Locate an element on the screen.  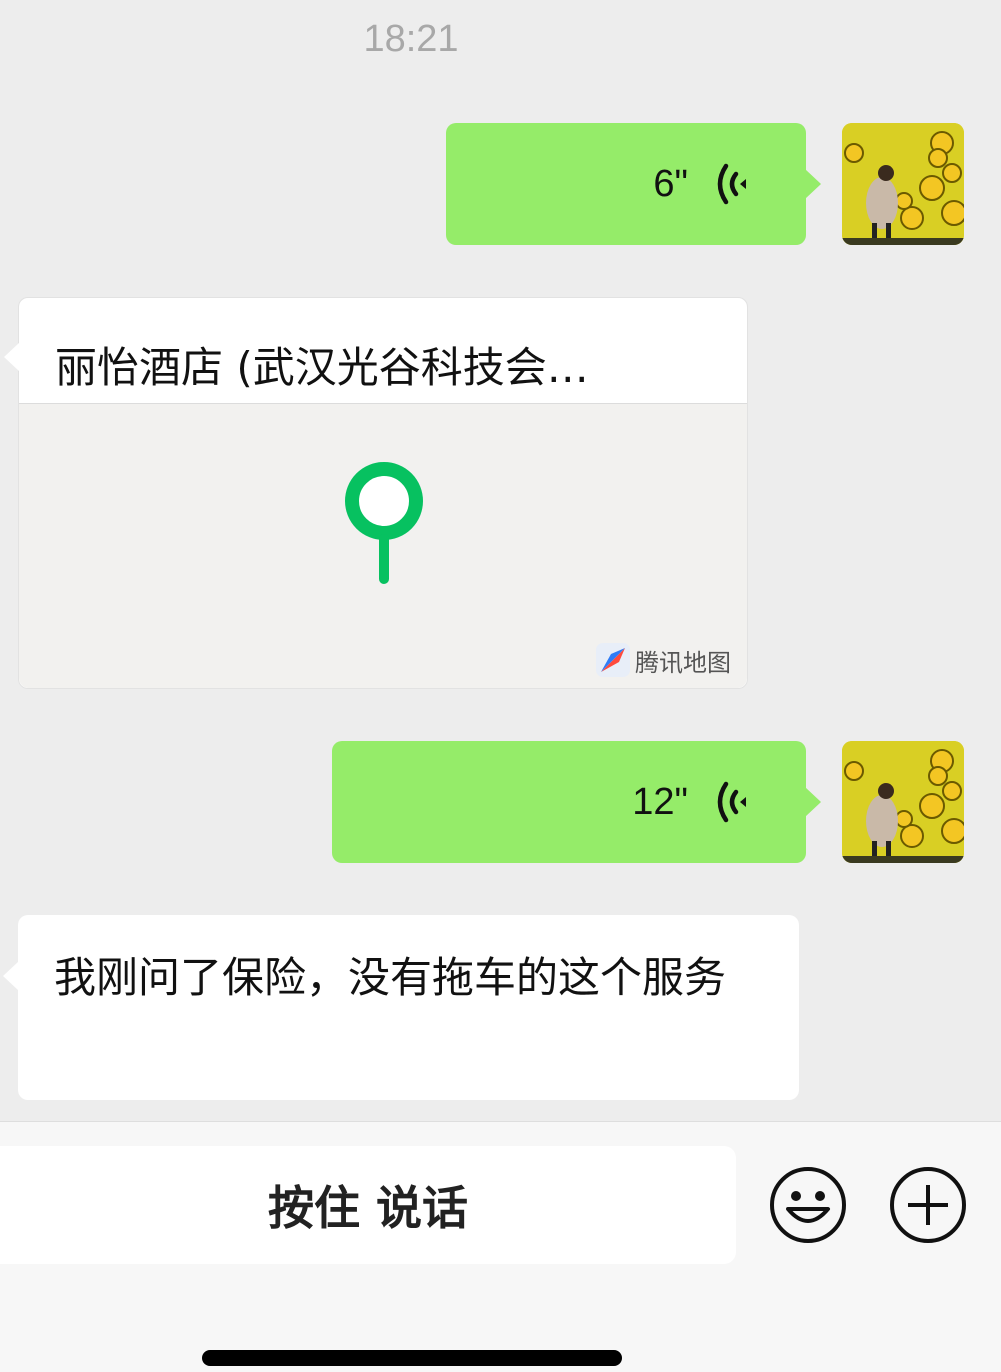
map-provider-badge: 腾讯地图 is located at coordinates (663, 660).